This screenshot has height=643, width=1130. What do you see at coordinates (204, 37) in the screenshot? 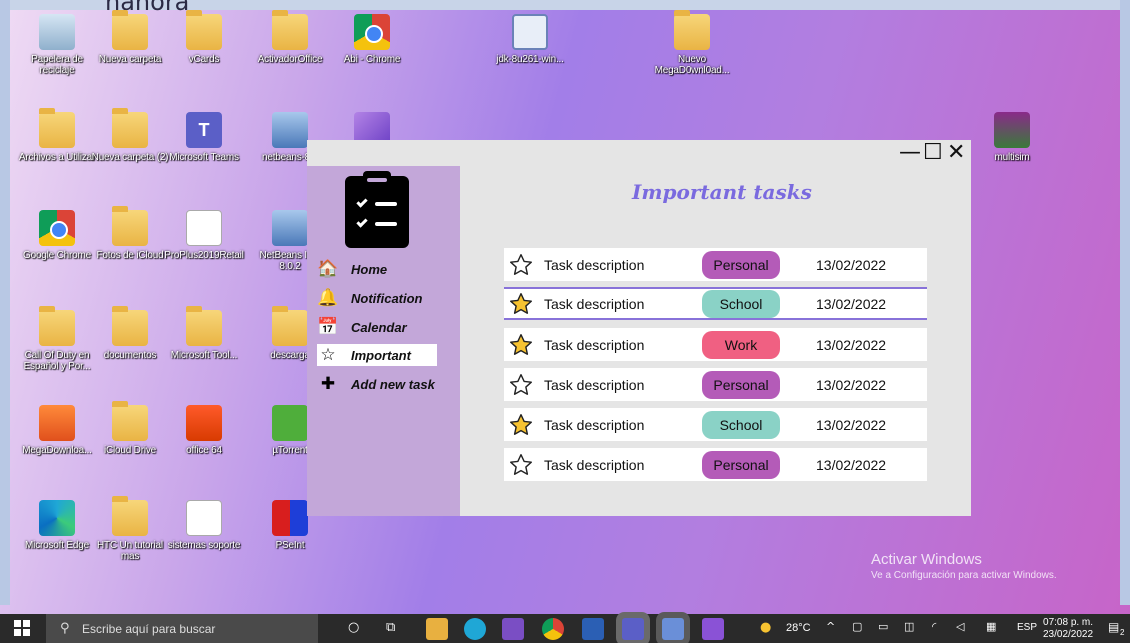
I see `desktop-icon: vCards` at bounding box center [204, 37].